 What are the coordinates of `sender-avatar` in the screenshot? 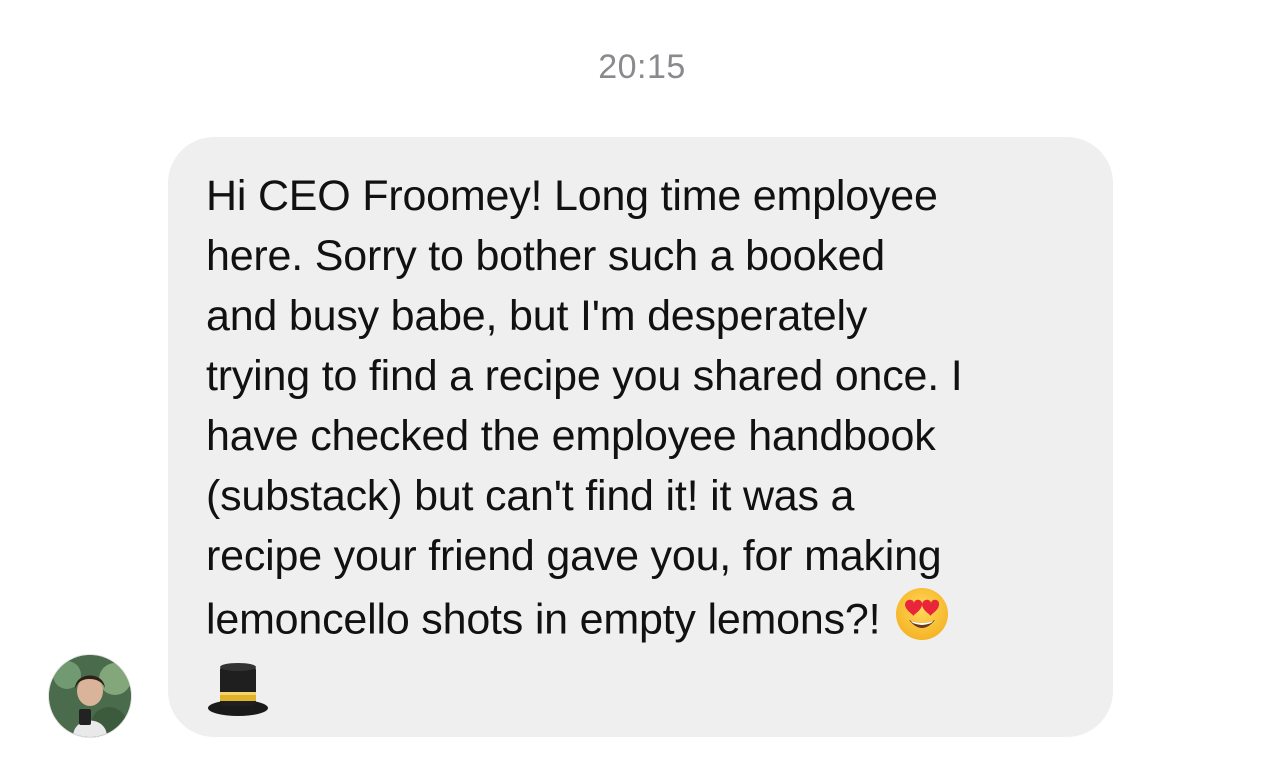 It's located at (90, 696).